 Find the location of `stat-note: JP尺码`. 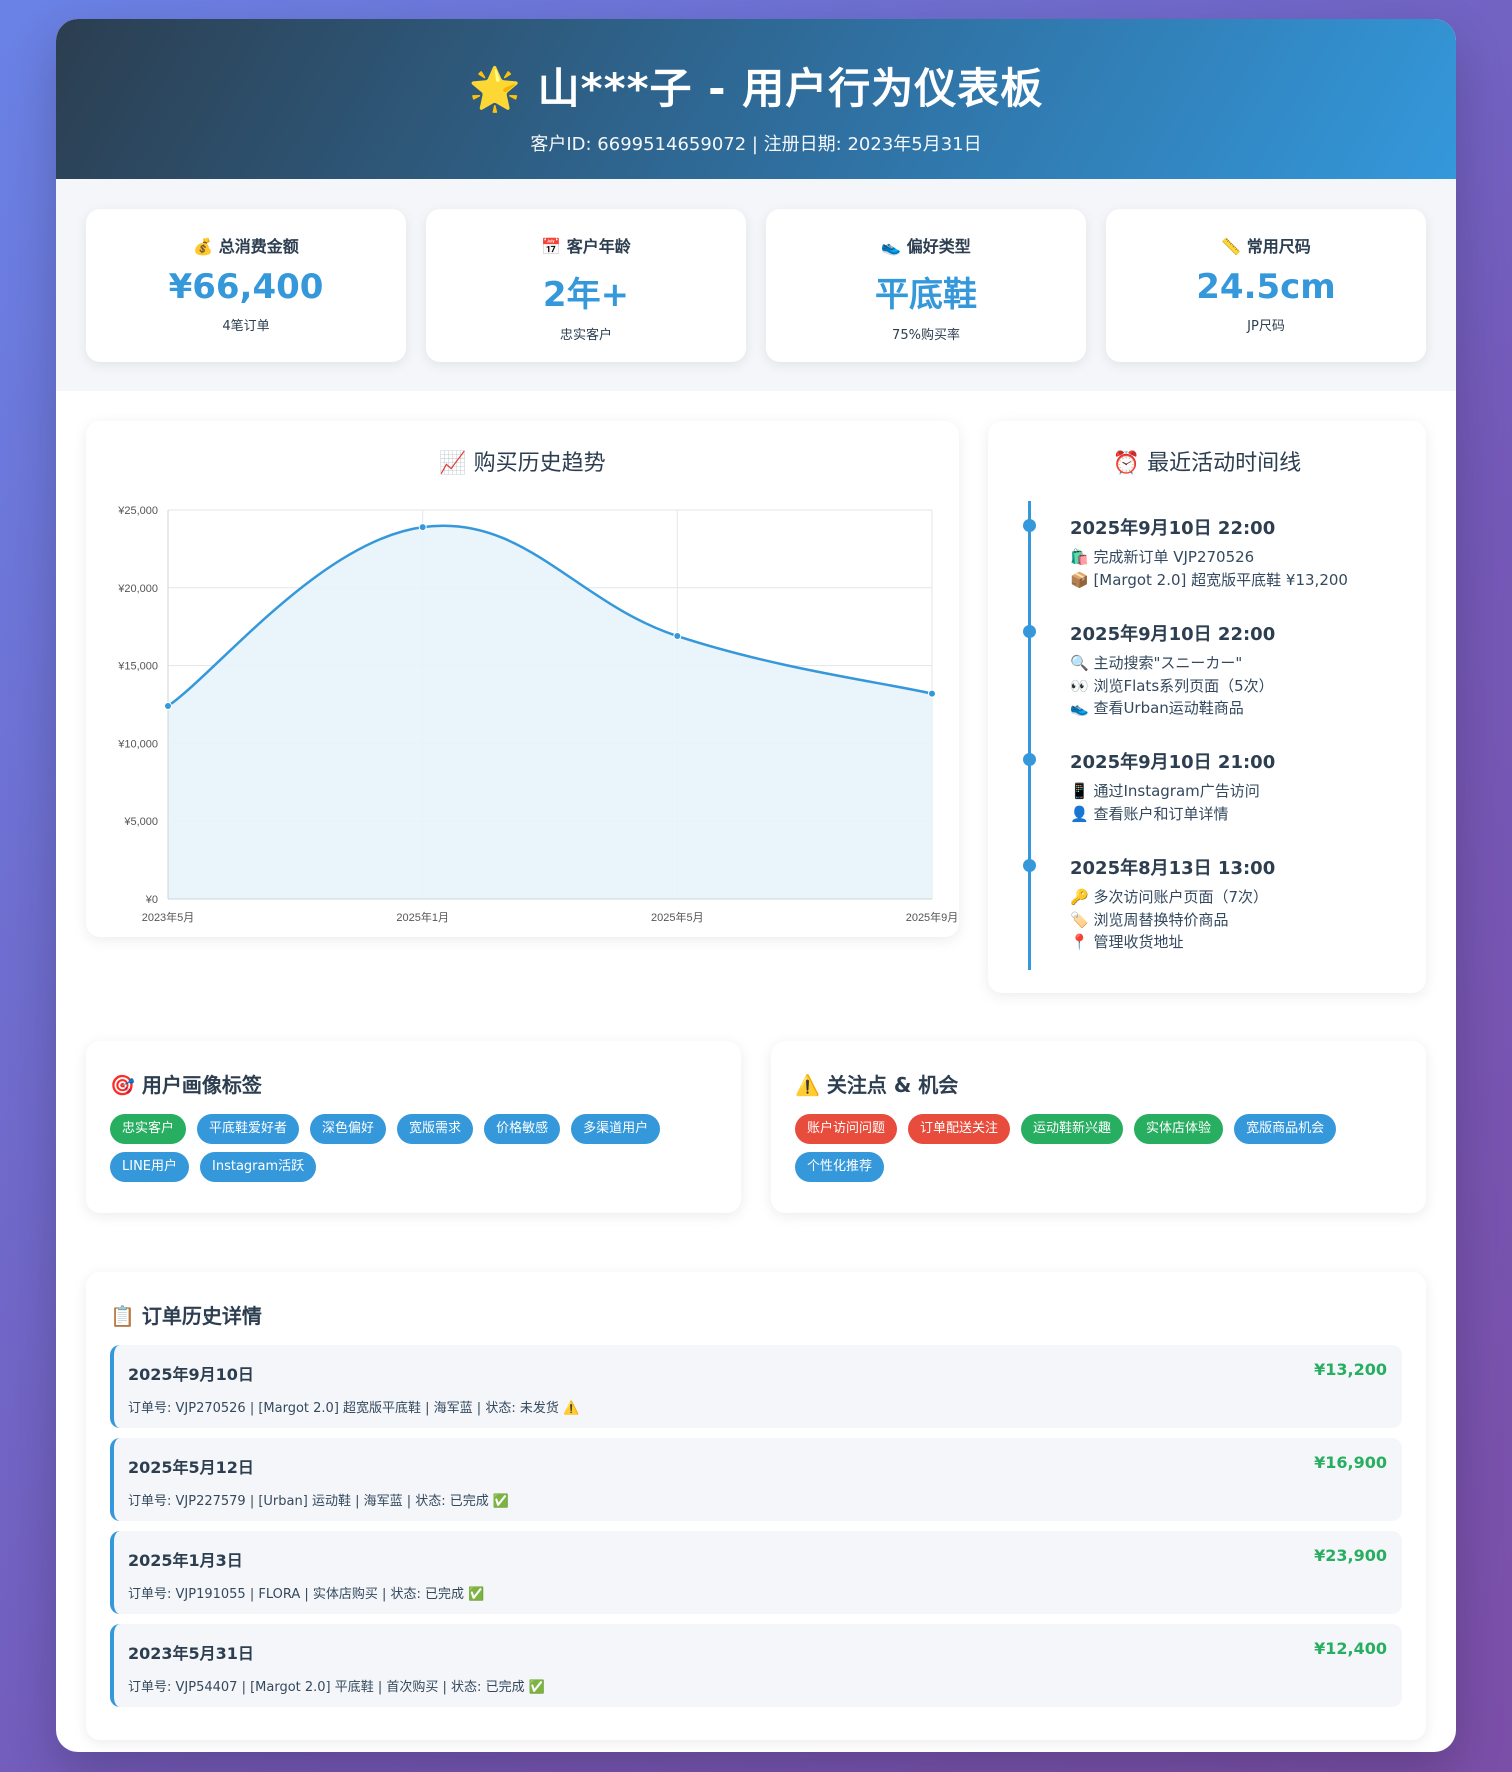

stat-note: JP尺码 is located at coordinates (1266, 326).